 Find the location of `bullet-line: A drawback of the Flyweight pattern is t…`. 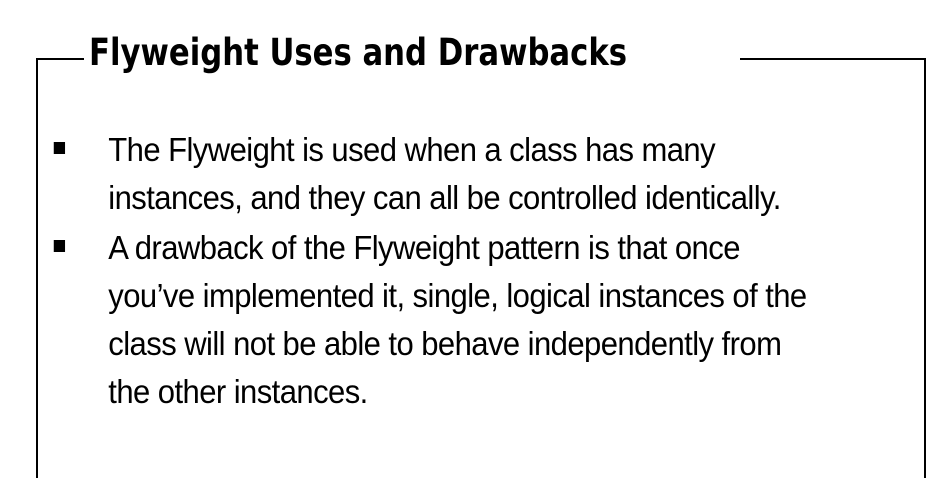

bullet-line: A drawback of the Flyweight pattern is t… is located at coordinates (424, 247).